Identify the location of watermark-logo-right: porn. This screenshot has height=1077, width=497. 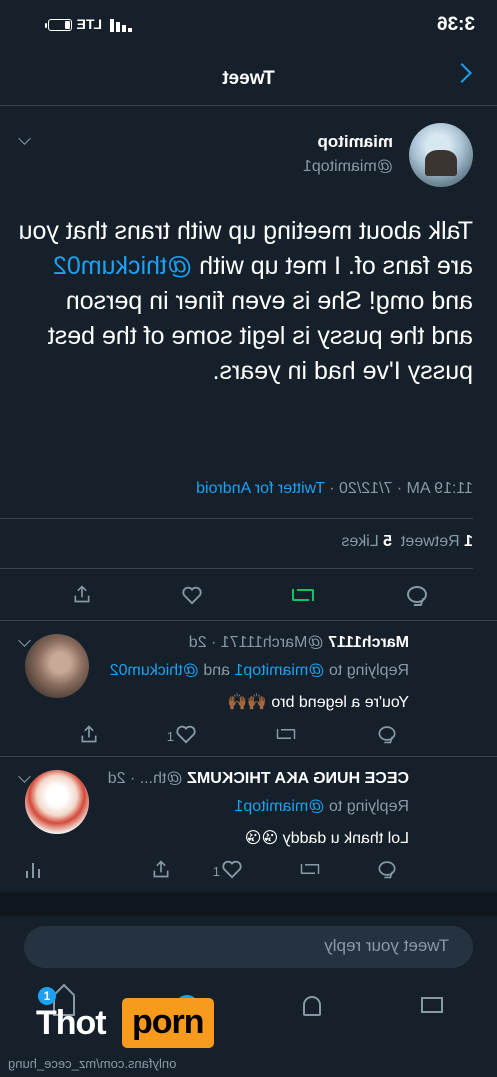
(168, 1023).